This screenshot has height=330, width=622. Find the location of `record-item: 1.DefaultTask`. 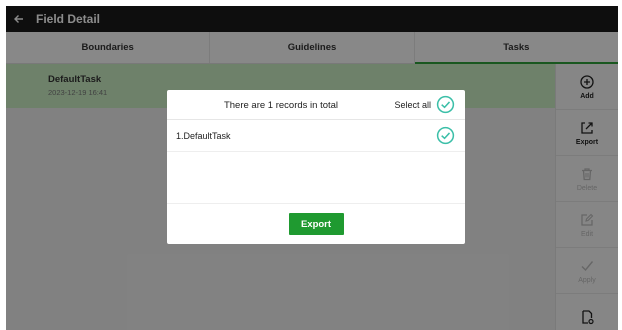

record-item: 1.DefaultTask is located at coordinates (316, 136).